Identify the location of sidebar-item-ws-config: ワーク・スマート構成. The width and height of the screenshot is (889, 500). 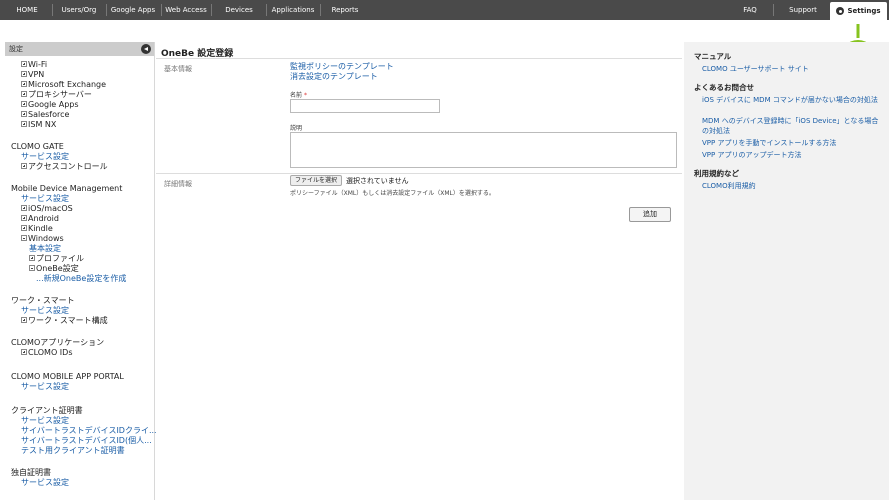
(64, 321).